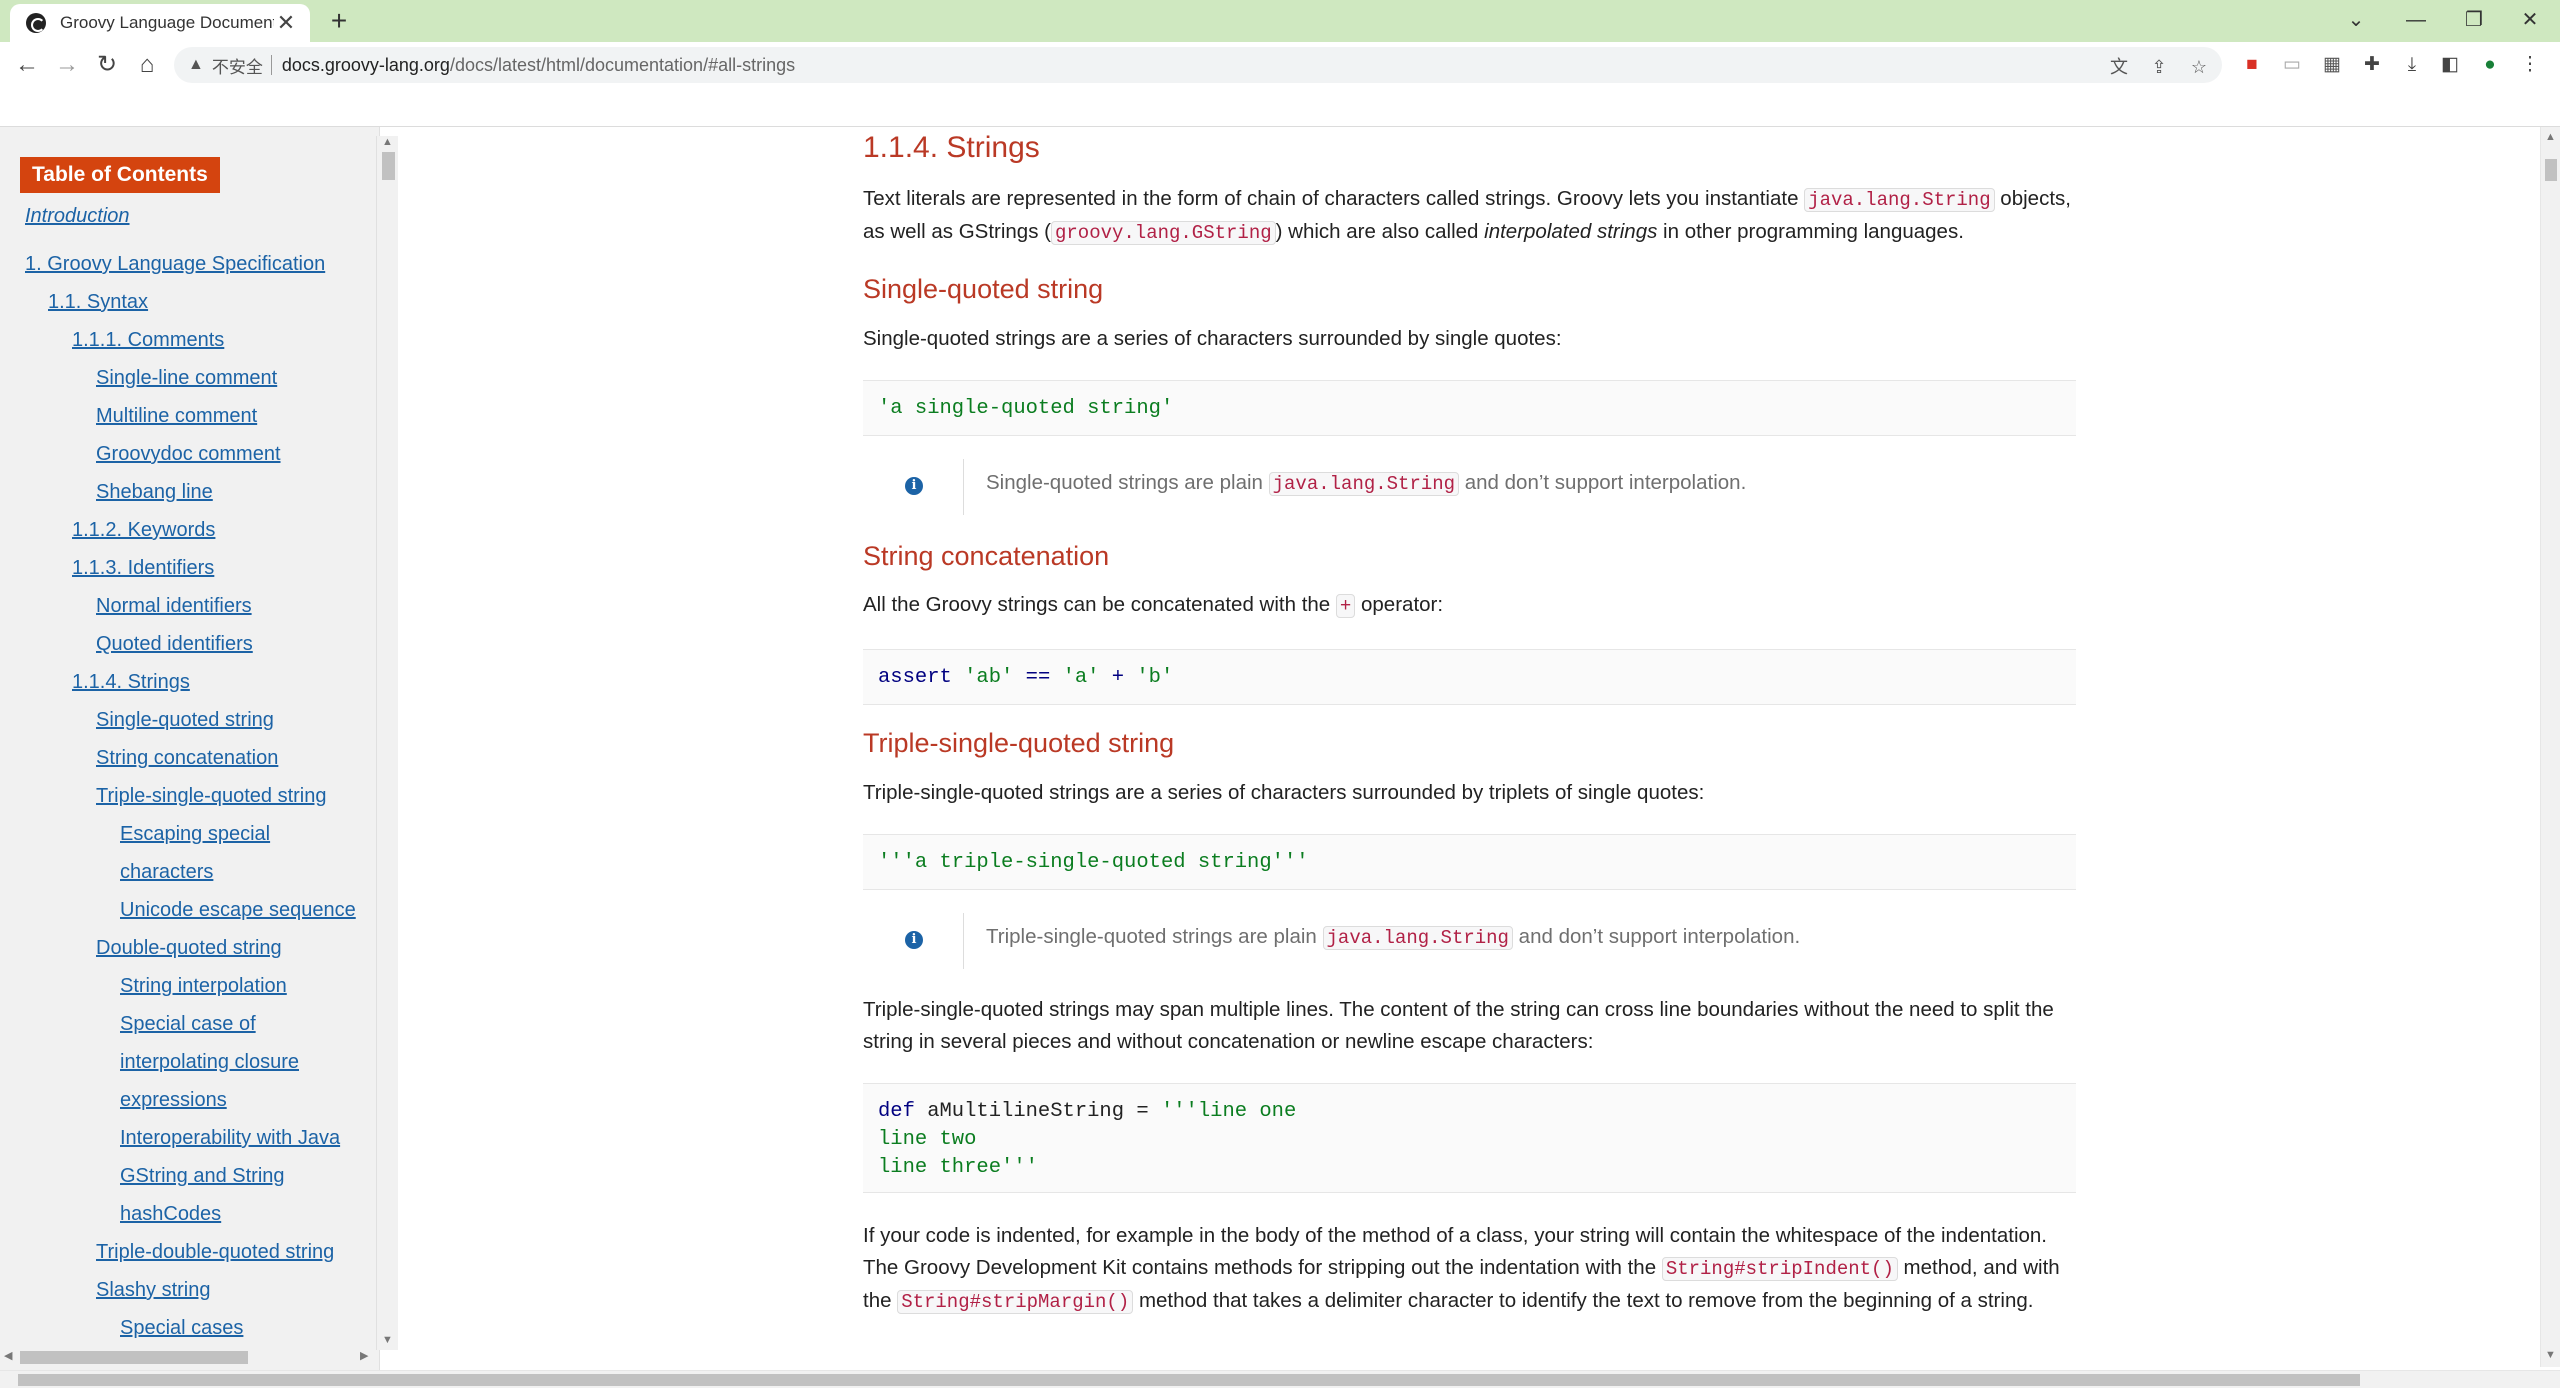 The width and height of the screenshot is (2560, 1388). I want to click on toc-link: 1.1. Syntax, so click(98, 302).